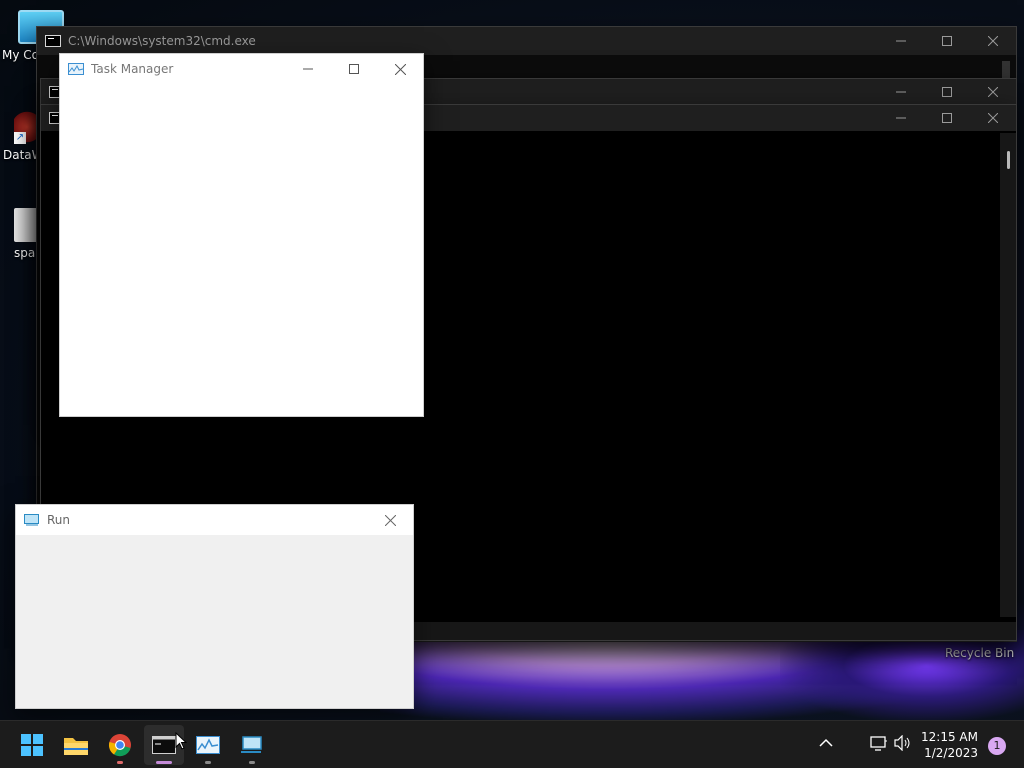  Describe the element at coordinates (951, 753) in the screenshot. I see `clock-date: 1/2/2023` at that location.